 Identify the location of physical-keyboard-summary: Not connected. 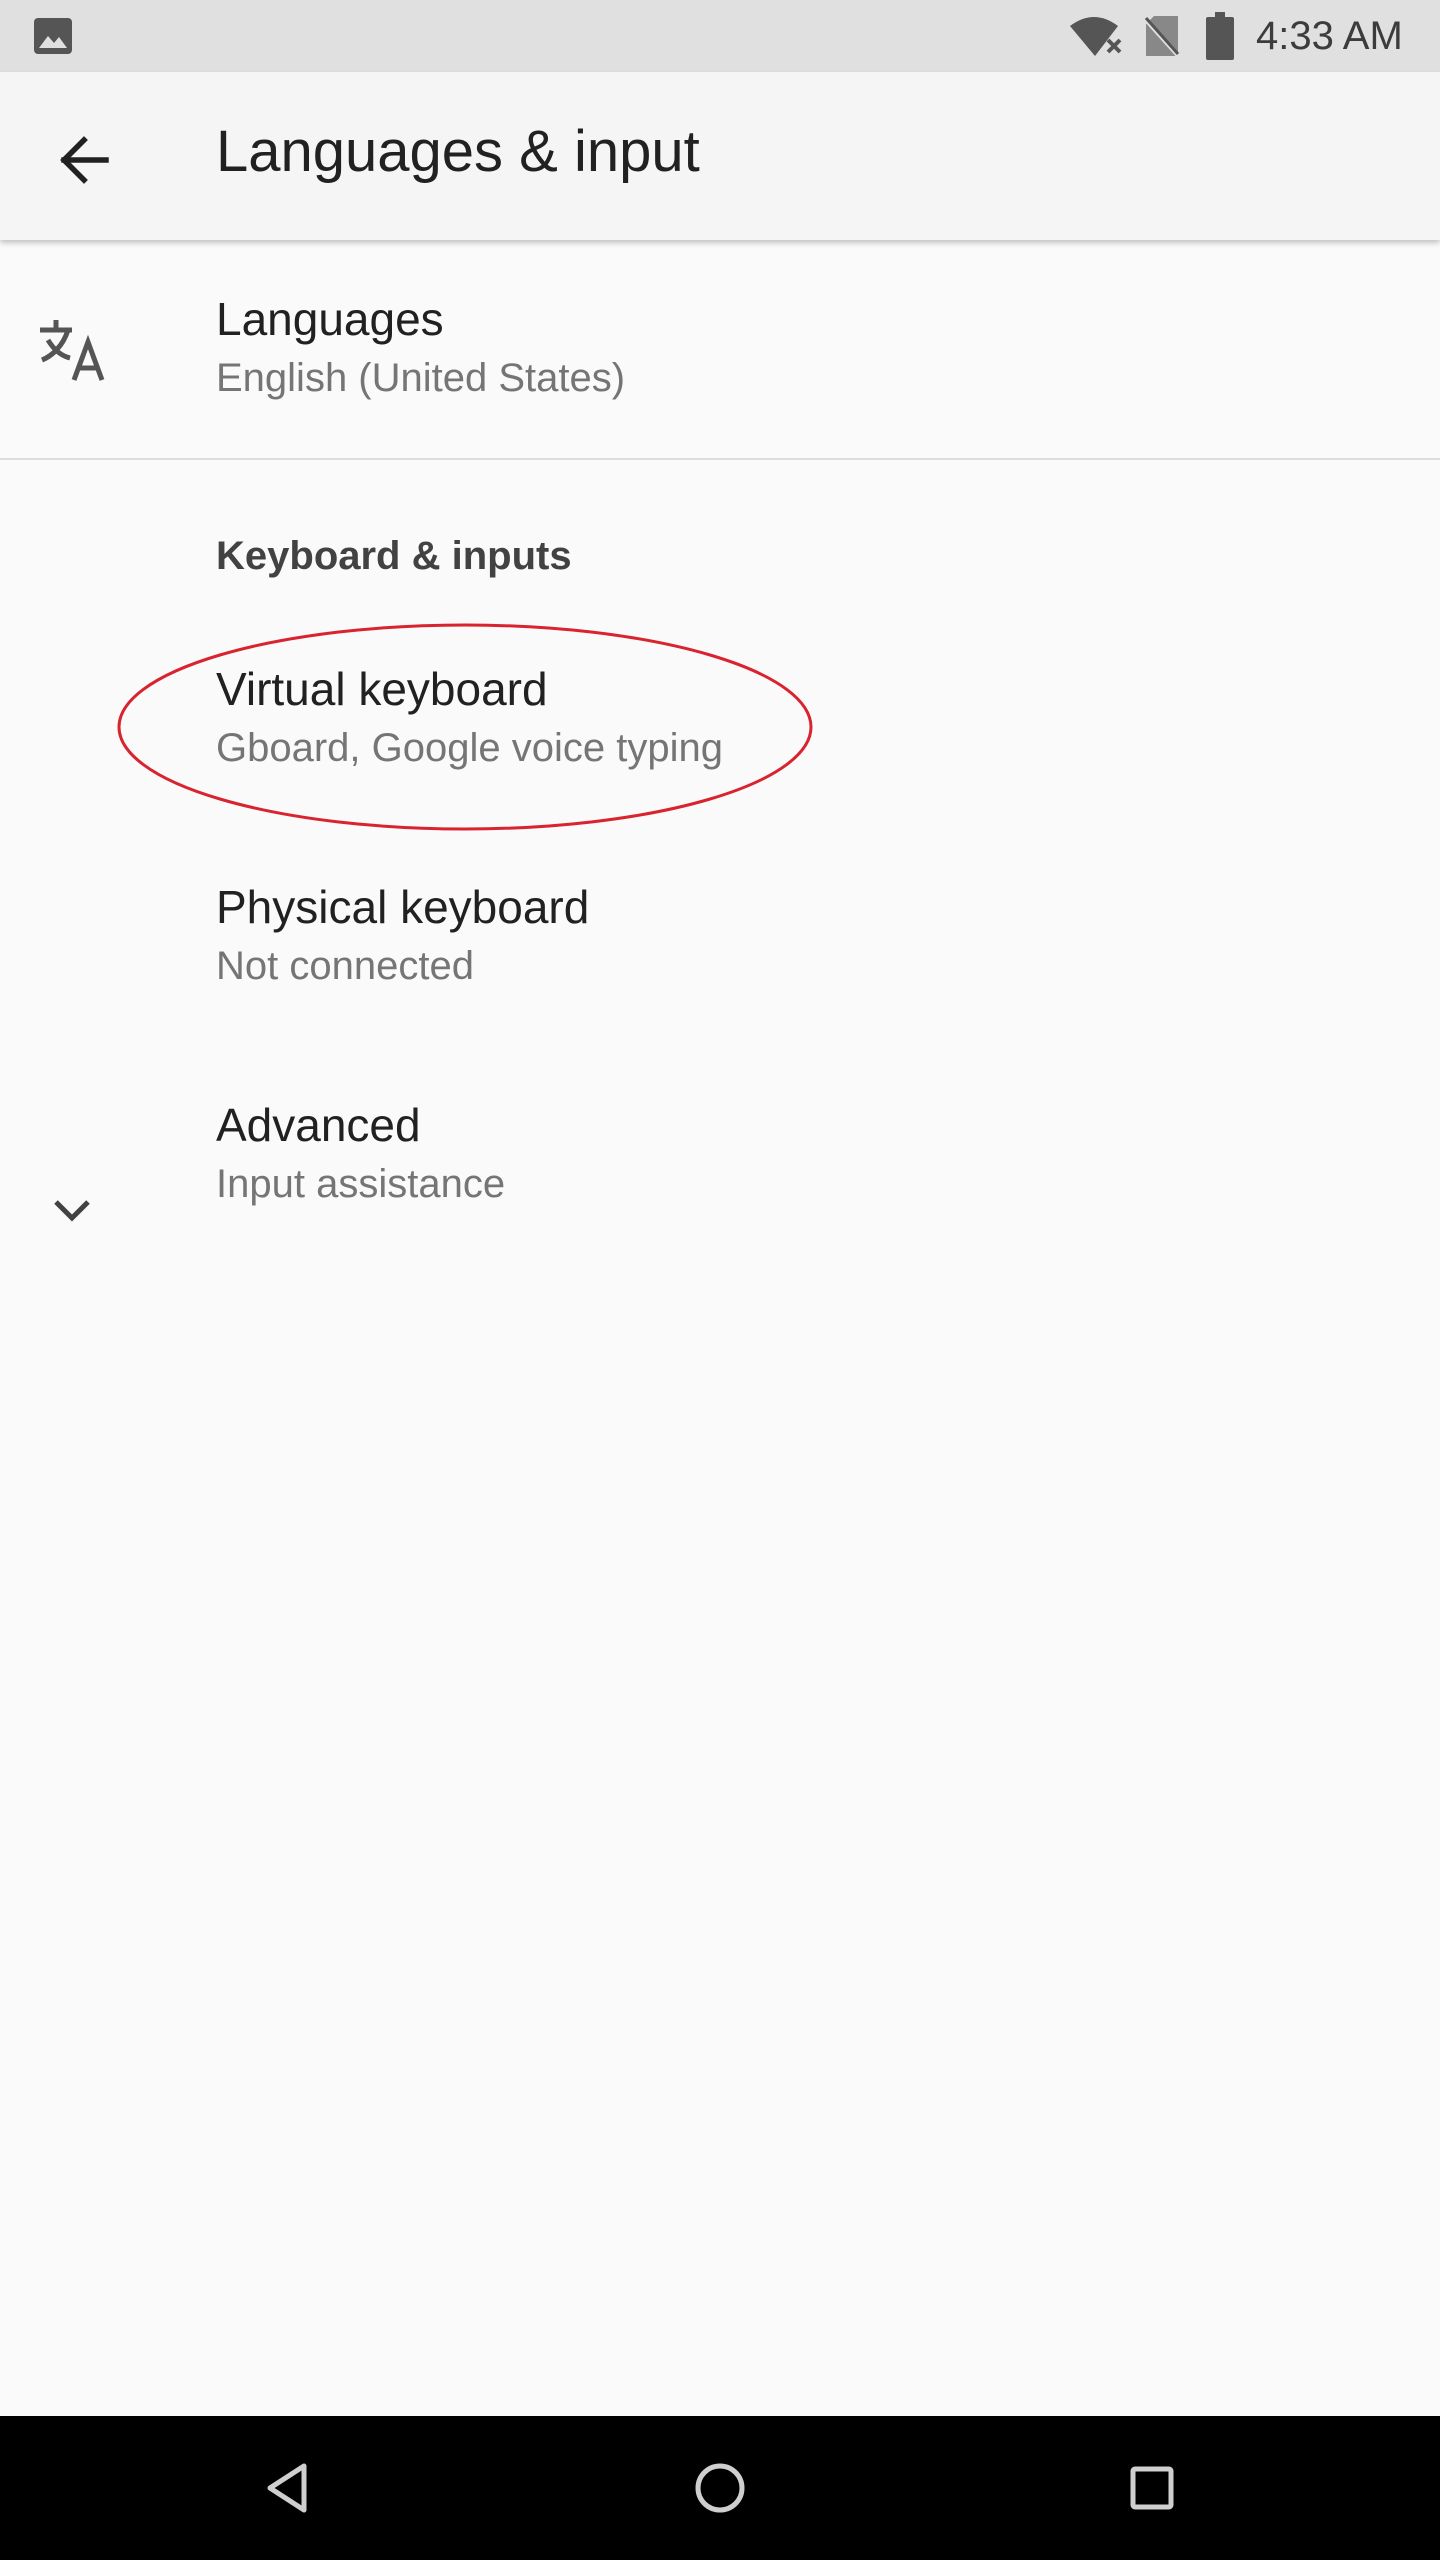
(345, 966).